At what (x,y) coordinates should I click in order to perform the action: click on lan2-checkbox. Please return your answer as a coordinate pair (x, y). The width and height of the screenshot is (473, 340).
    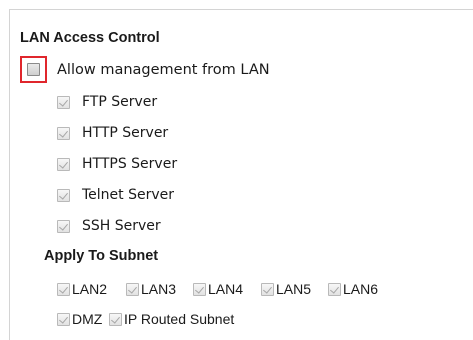
    Looking at the image, I should click on (63, 289).